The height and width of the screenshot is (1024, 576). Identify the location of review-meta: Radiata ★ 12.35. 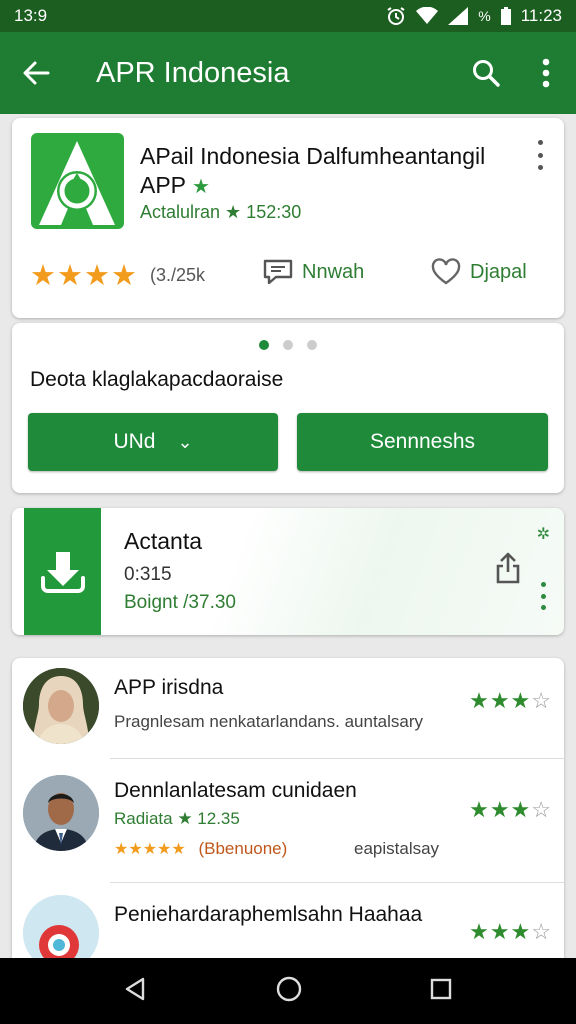
(177, 818).